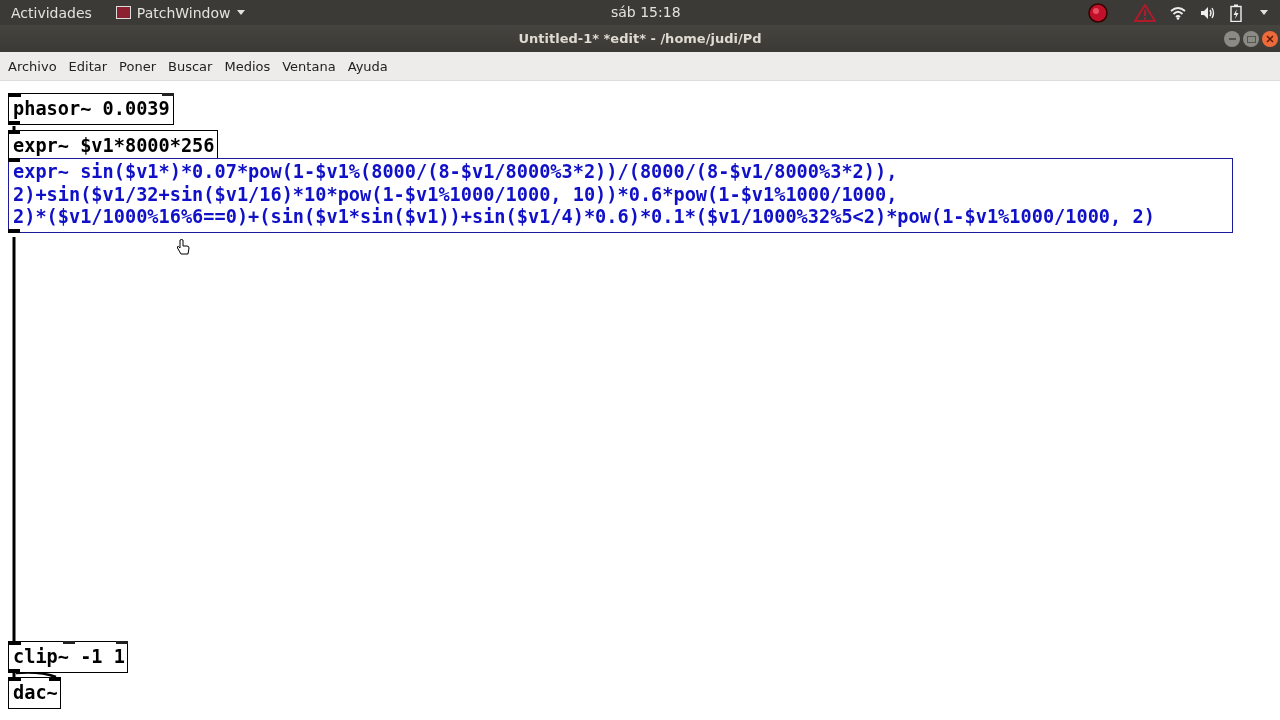 The image size is (1280, 720). What do you see at coordinates (1208, 12) in the screenshot?
I see `volume-icon` at bounding box center [1208, 12].